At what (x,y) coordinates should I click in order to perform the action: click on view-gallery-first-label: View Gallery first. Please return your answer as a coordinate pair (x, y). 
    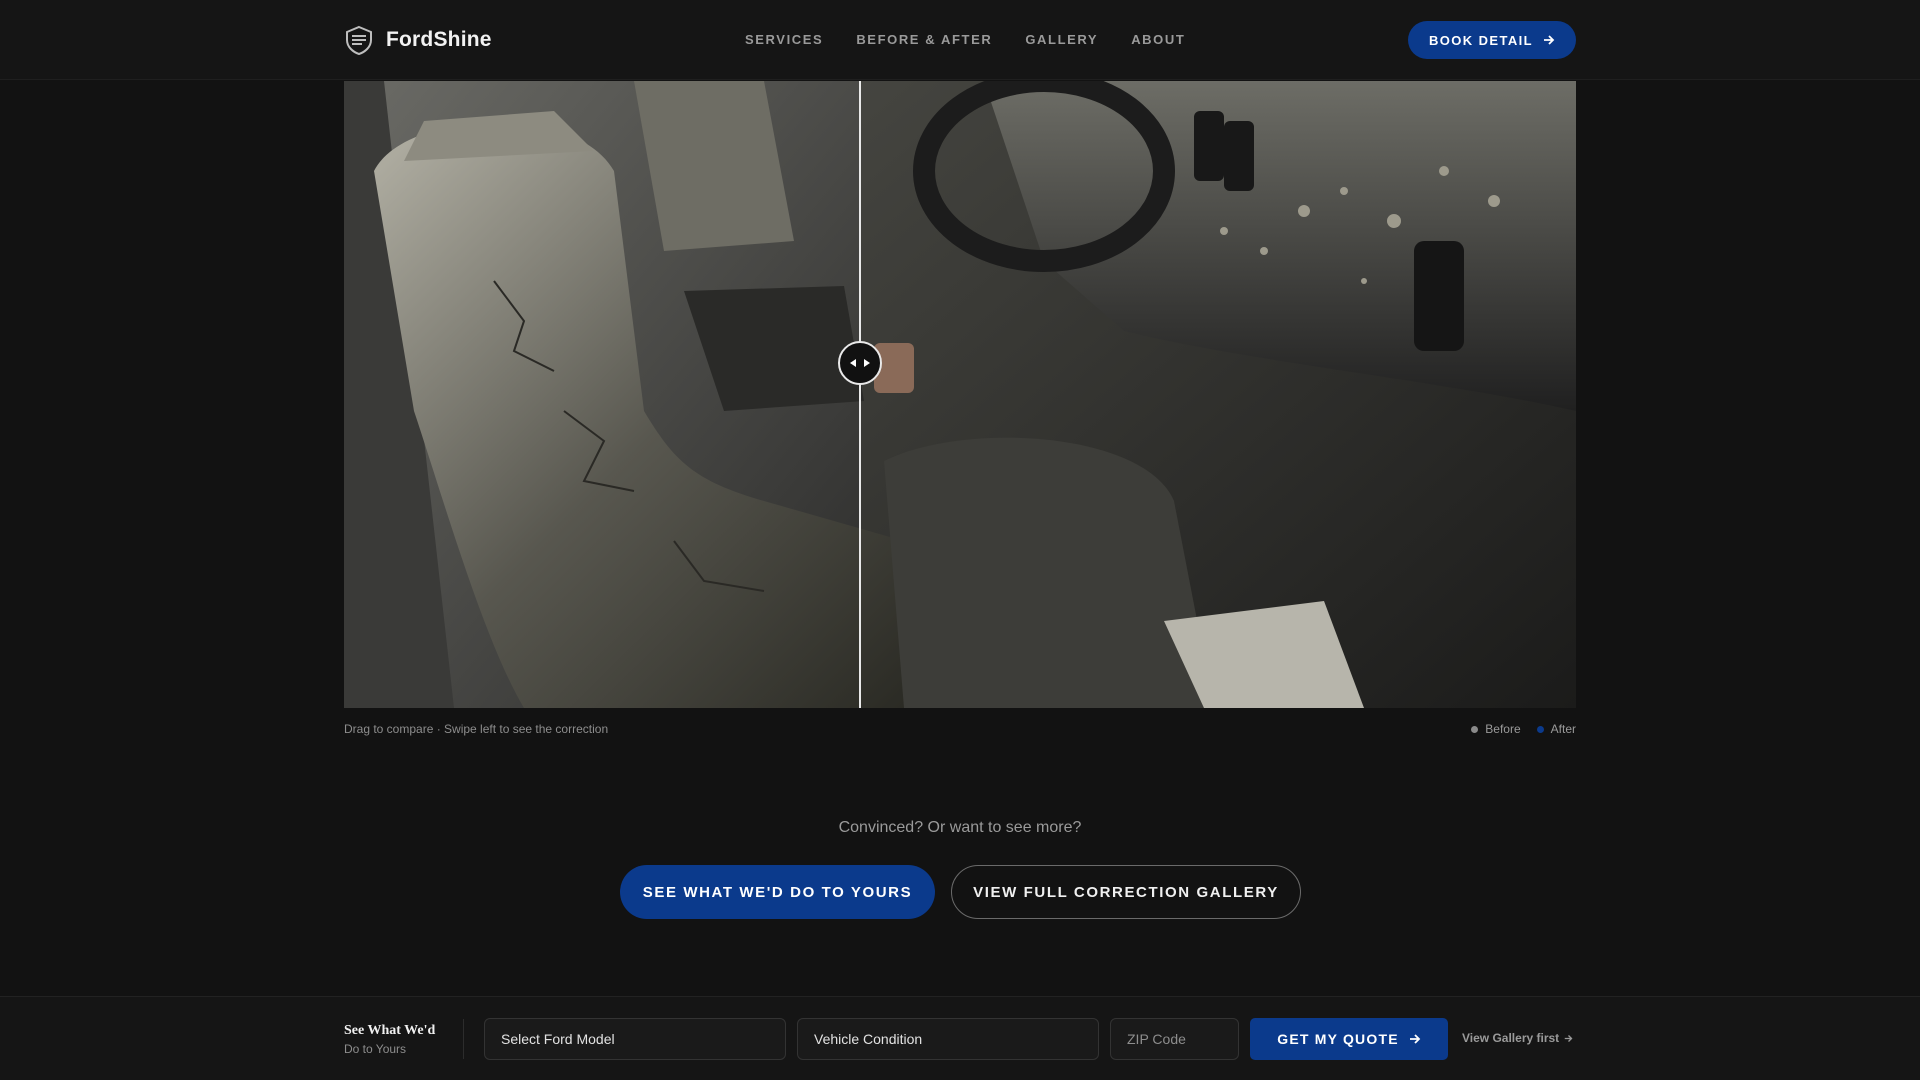
    Looking at the image, I should click on (1511, 1038).